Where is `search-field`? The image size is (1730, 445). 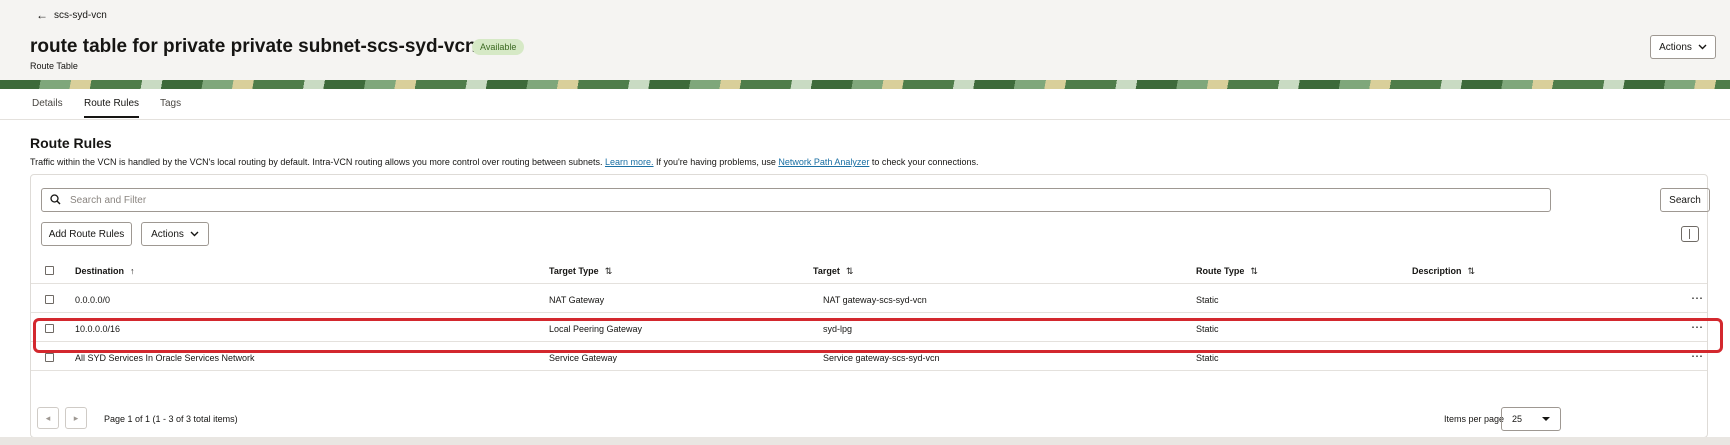 search-field is located at coordinates (796, 200).